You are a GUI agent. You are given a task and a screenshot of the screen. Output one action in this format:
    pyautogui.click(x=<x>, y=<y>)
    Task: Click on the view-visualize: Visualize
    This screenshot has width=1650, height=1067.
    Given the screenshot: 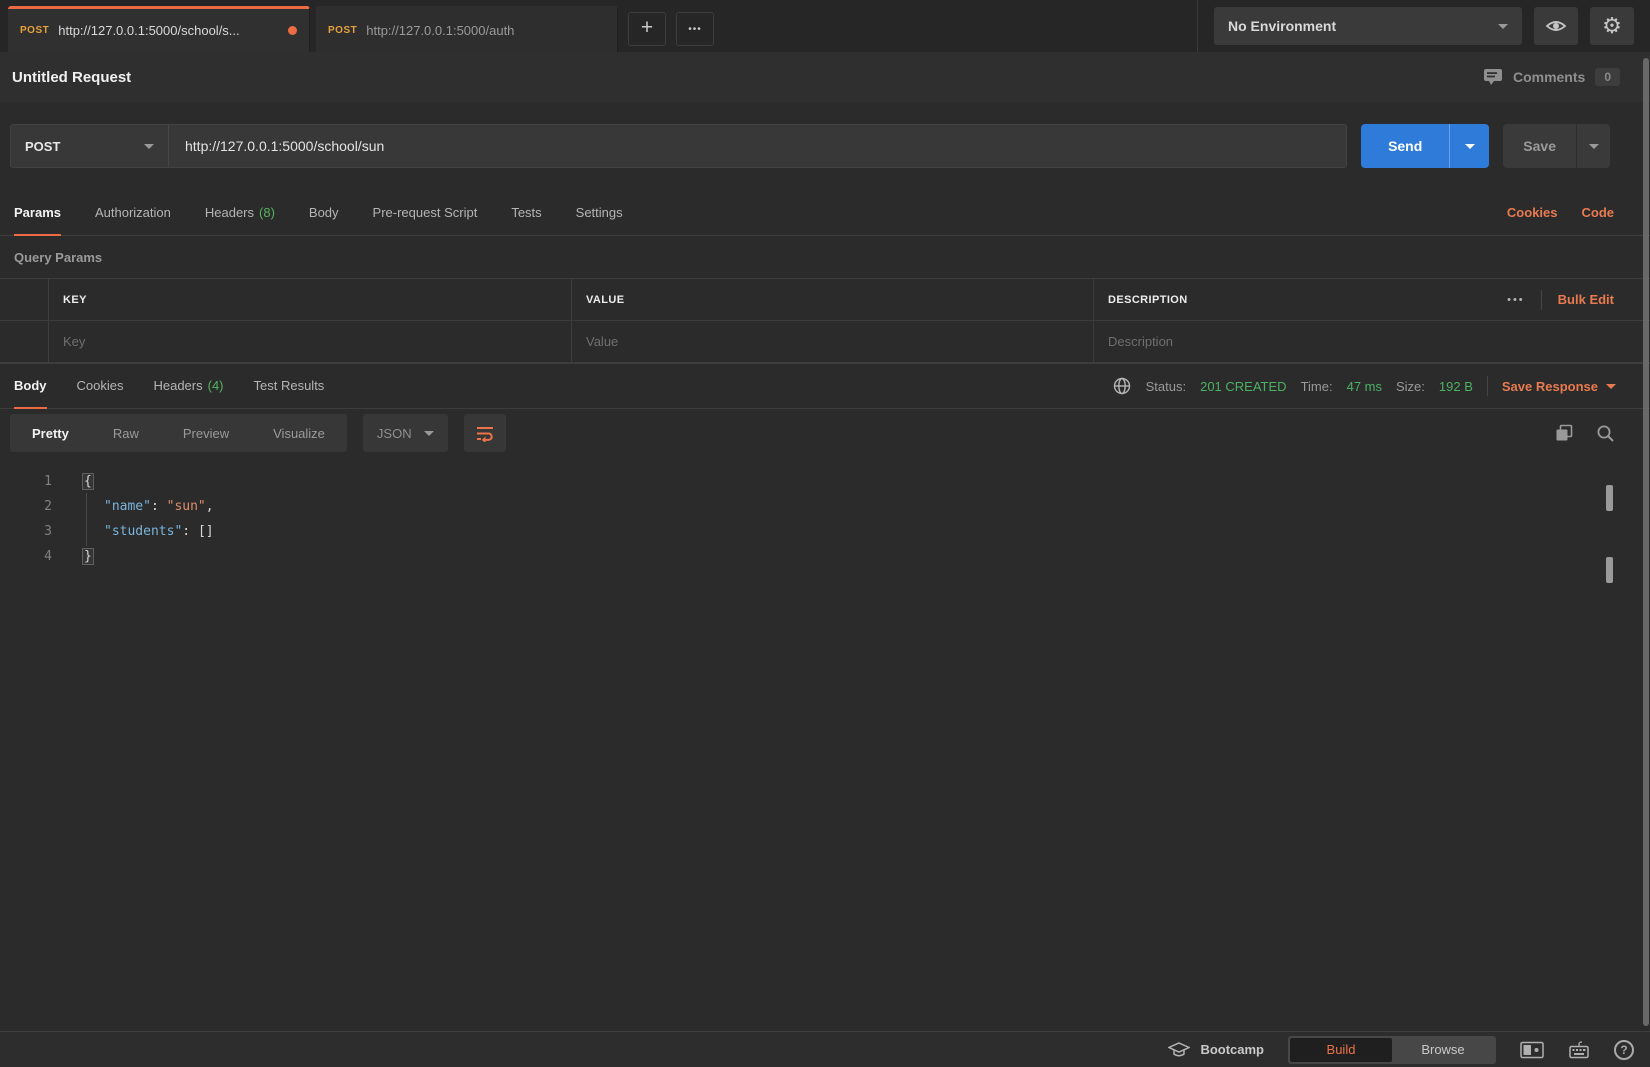 What is the action you would take?
    pyautogui.click(x=299, y=433)
    